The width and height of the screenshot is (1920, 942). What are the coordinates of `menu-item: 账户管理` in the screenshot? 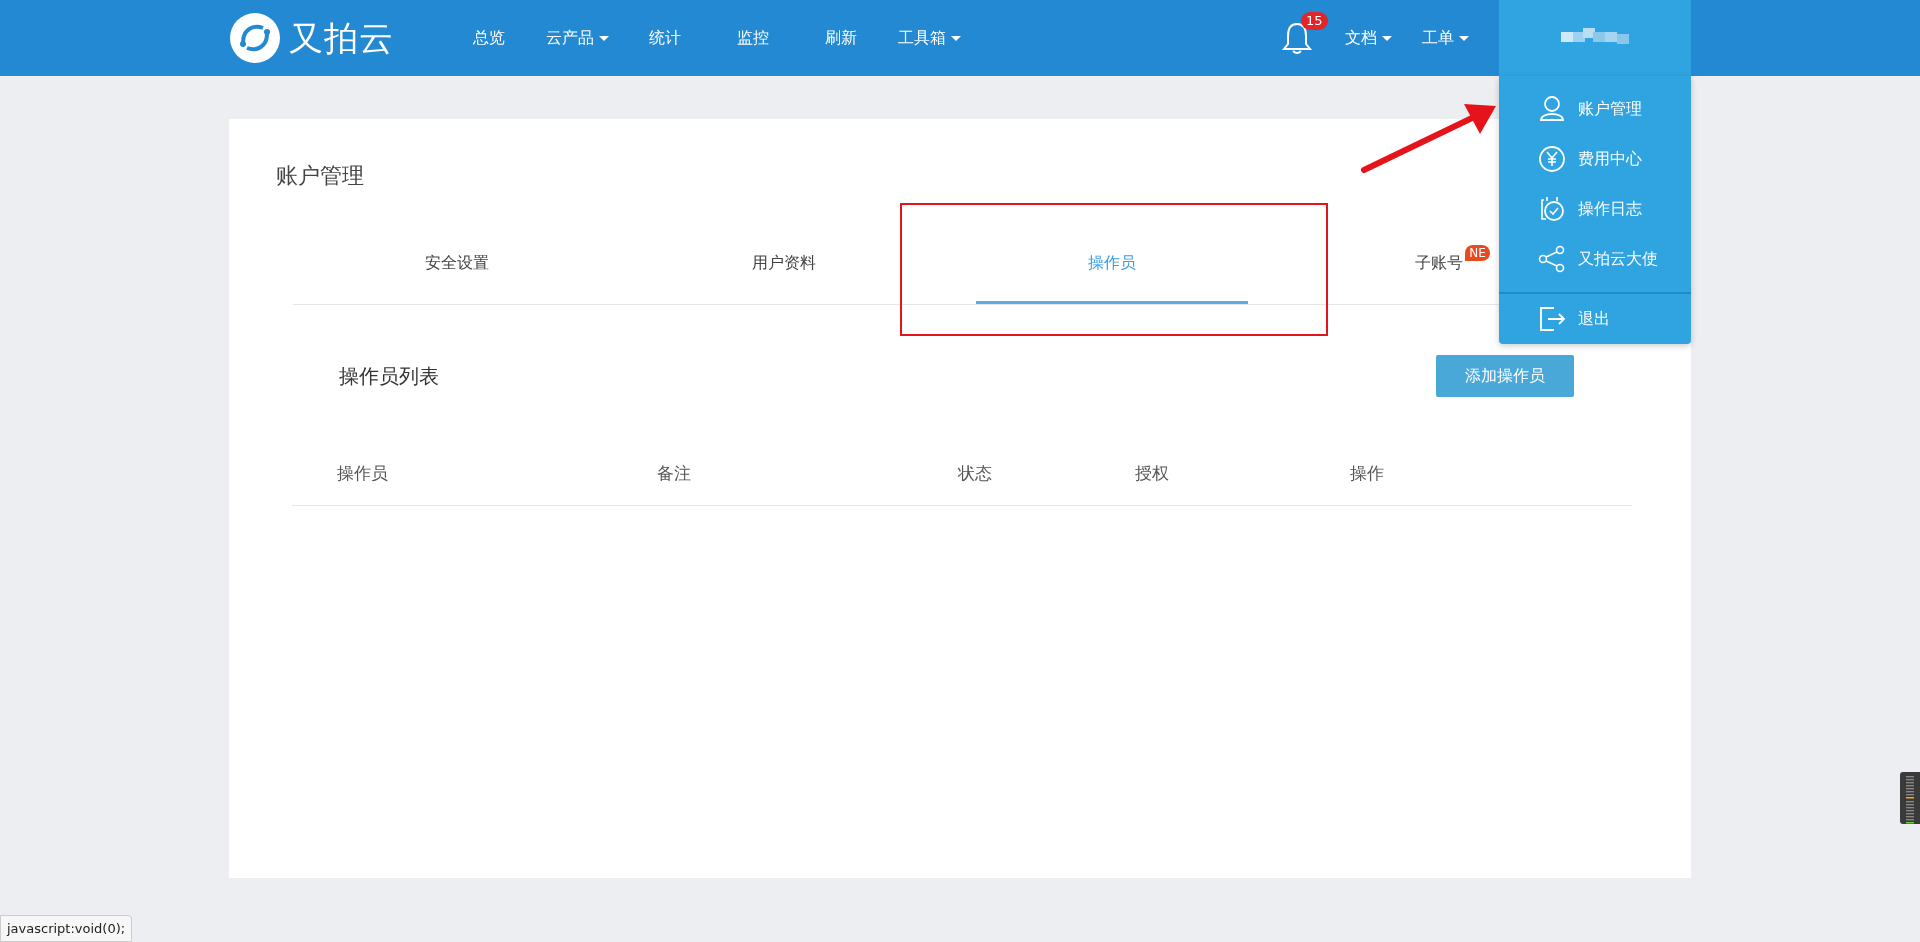 It's located at (1595, 109).